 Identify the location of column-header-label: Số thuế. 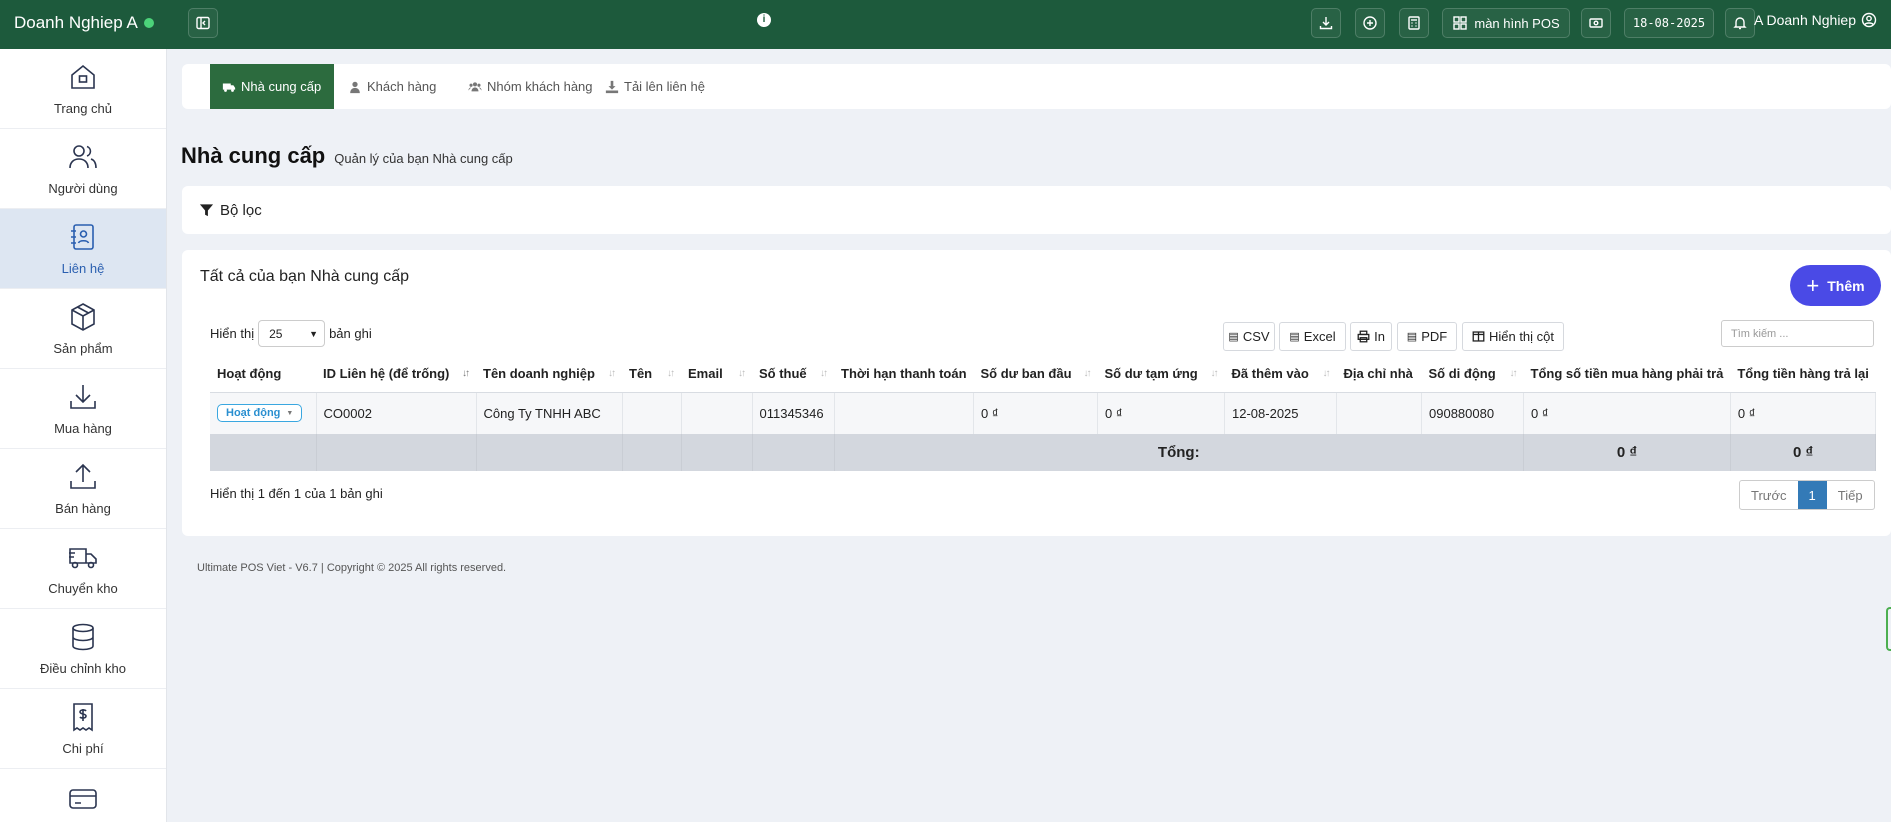
(783, 374).